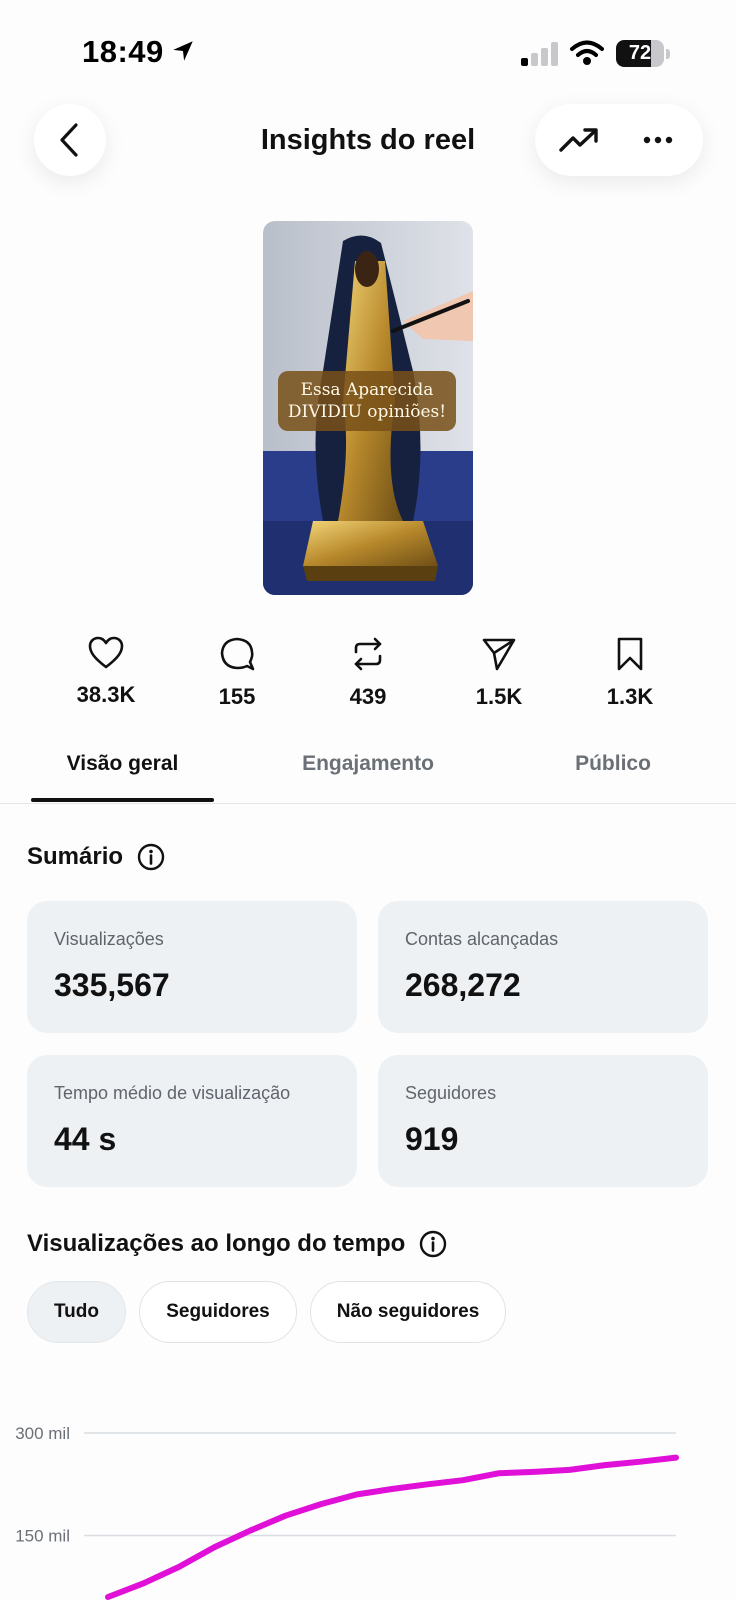 This screenshot has height=1600, width=736. What do you see at coordinates (42, 1536) in the screenshot?
I see `y-tick-label: 150 mil` at bounding box center [42, 1536].